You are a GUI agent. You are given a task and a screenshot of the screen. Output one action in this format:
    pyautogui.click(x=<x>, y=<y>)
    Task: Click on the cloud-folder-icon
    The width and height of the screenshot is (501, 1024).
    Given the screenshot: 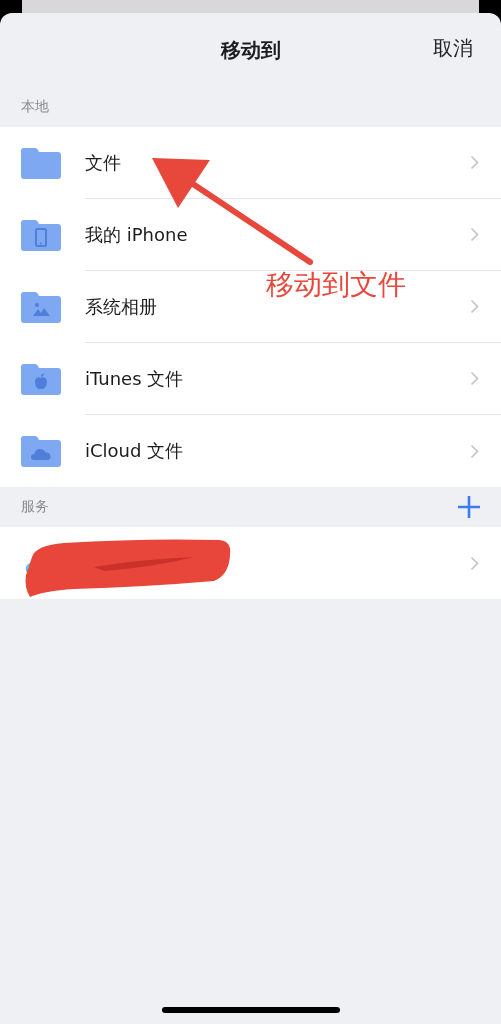 What is the action you would take?
    pyautogui.click(x=41, y=451)
    